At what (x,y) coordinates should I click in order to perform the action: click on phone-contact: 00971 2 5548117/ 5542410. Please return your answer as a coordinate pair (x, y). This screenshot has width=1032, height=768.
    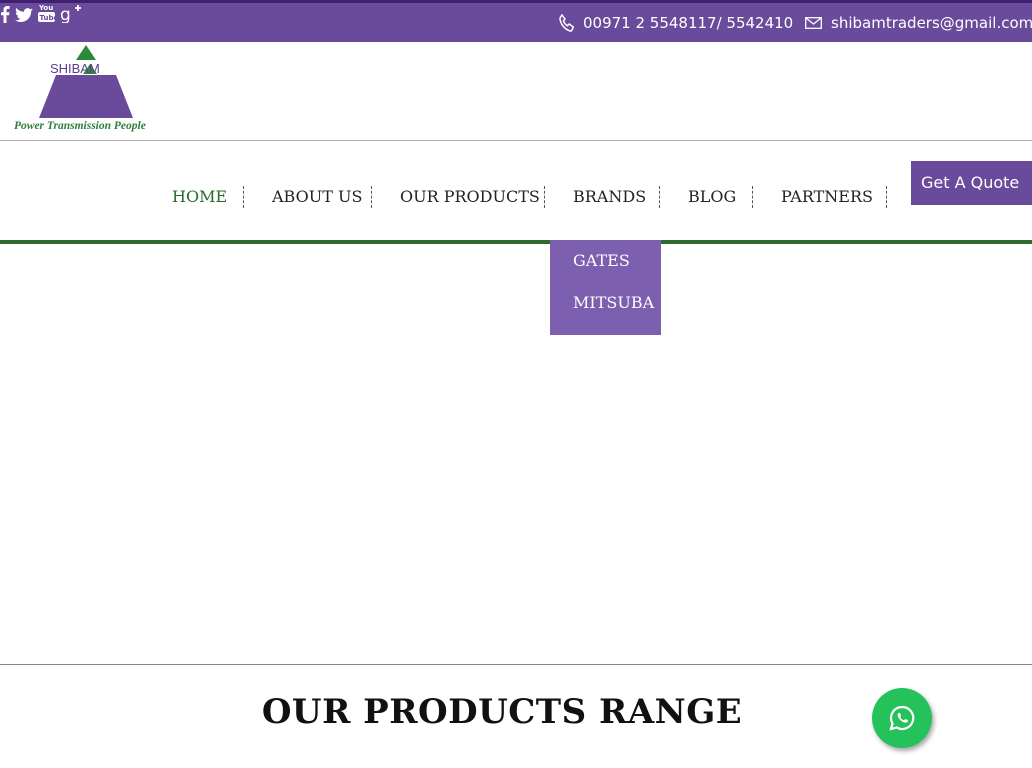
    Looking at the image, I should click on (676, 22).